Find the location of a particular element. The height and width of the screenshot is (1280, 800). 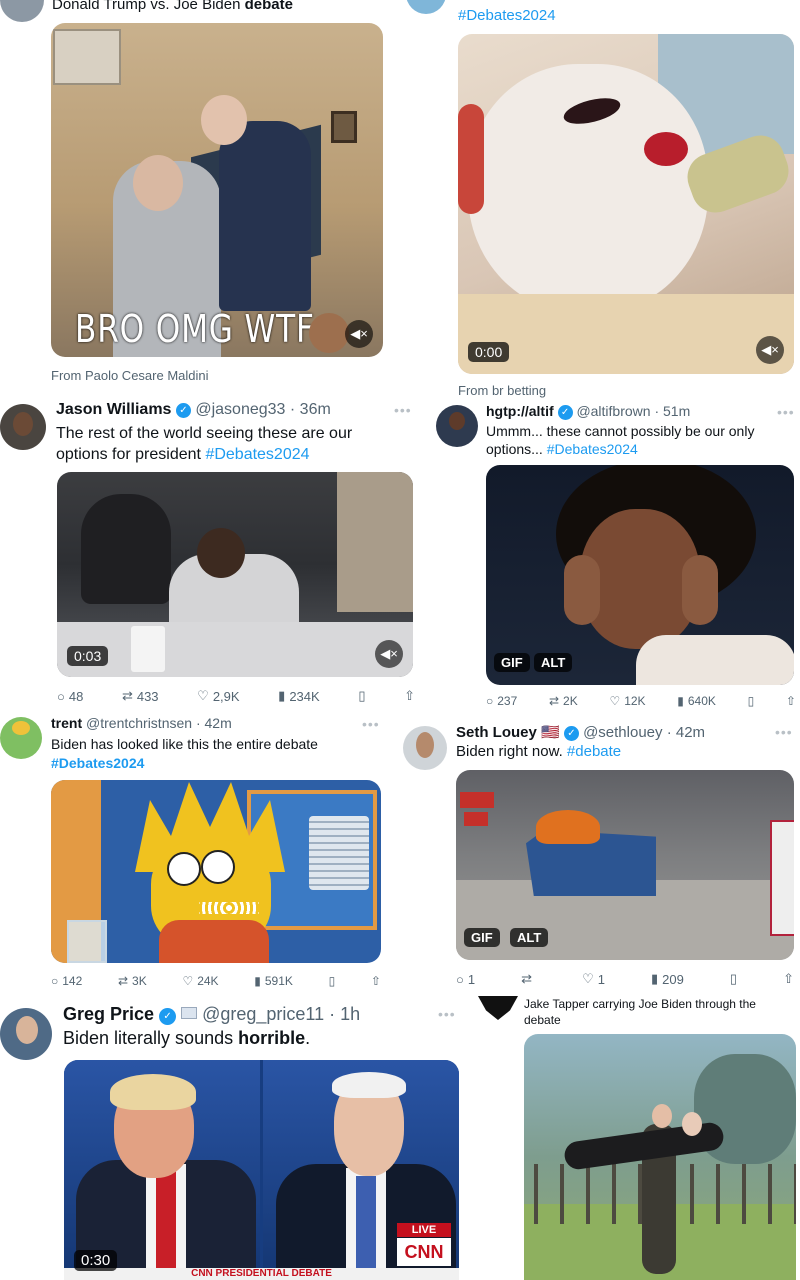

tweet-header: Greg Price ✓ @greg_price11 · 1h is located at coordinates (211, 1014).